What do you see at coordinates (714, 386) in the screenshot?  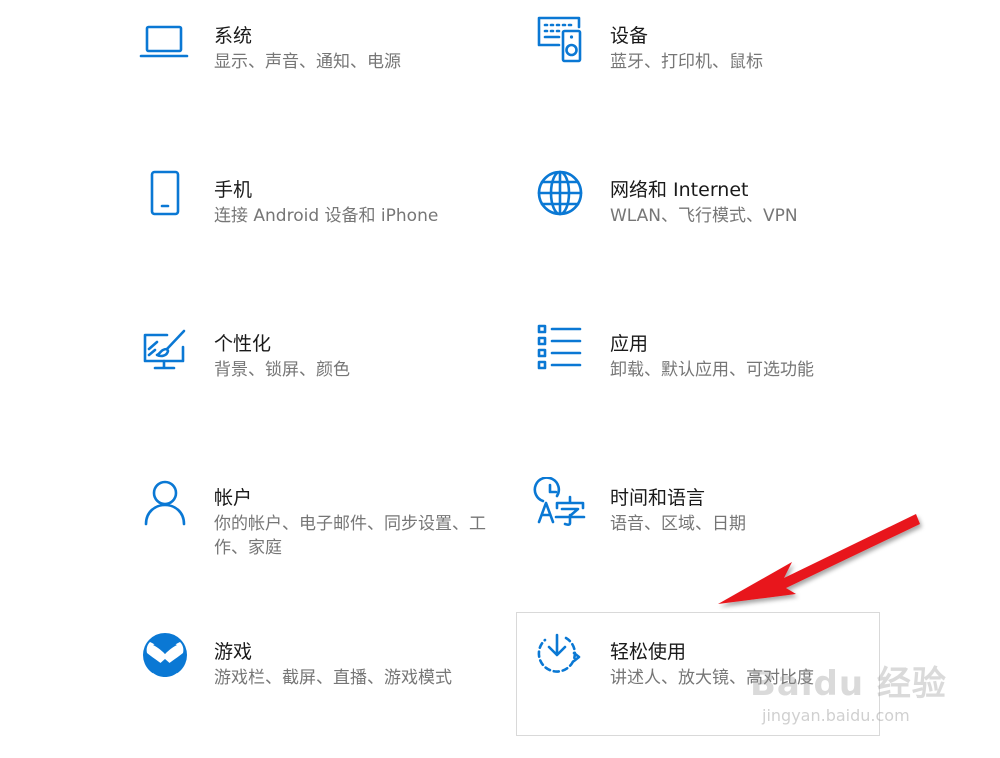 I see `tile-apps: 应用 卸载、默认应用、可选功能` at bounding box center [714, 386].